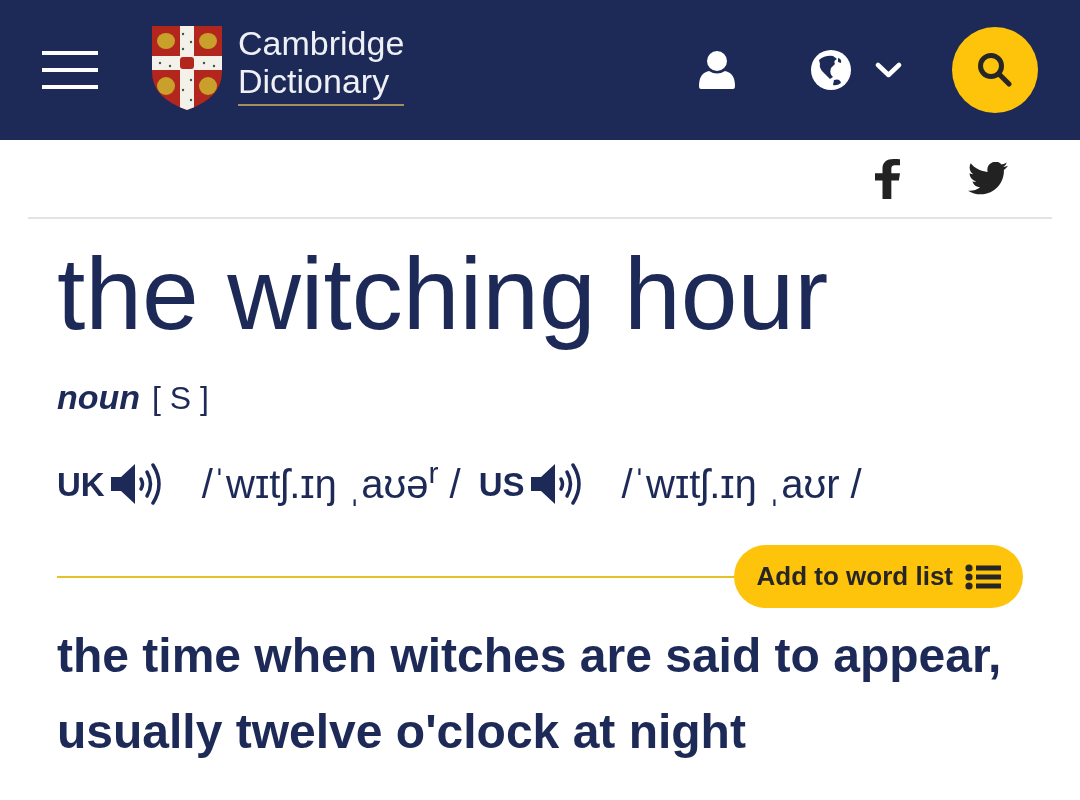  I want to click on logo-text: Cambridge, so click(321, 43).